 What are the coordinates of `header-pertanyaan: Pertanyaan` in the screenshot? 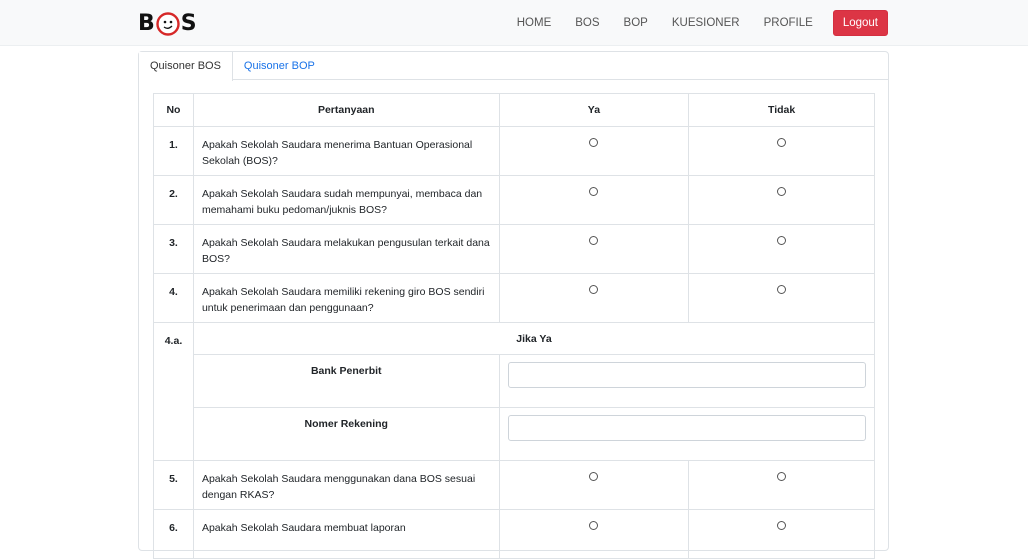 It's located at (346, 110).